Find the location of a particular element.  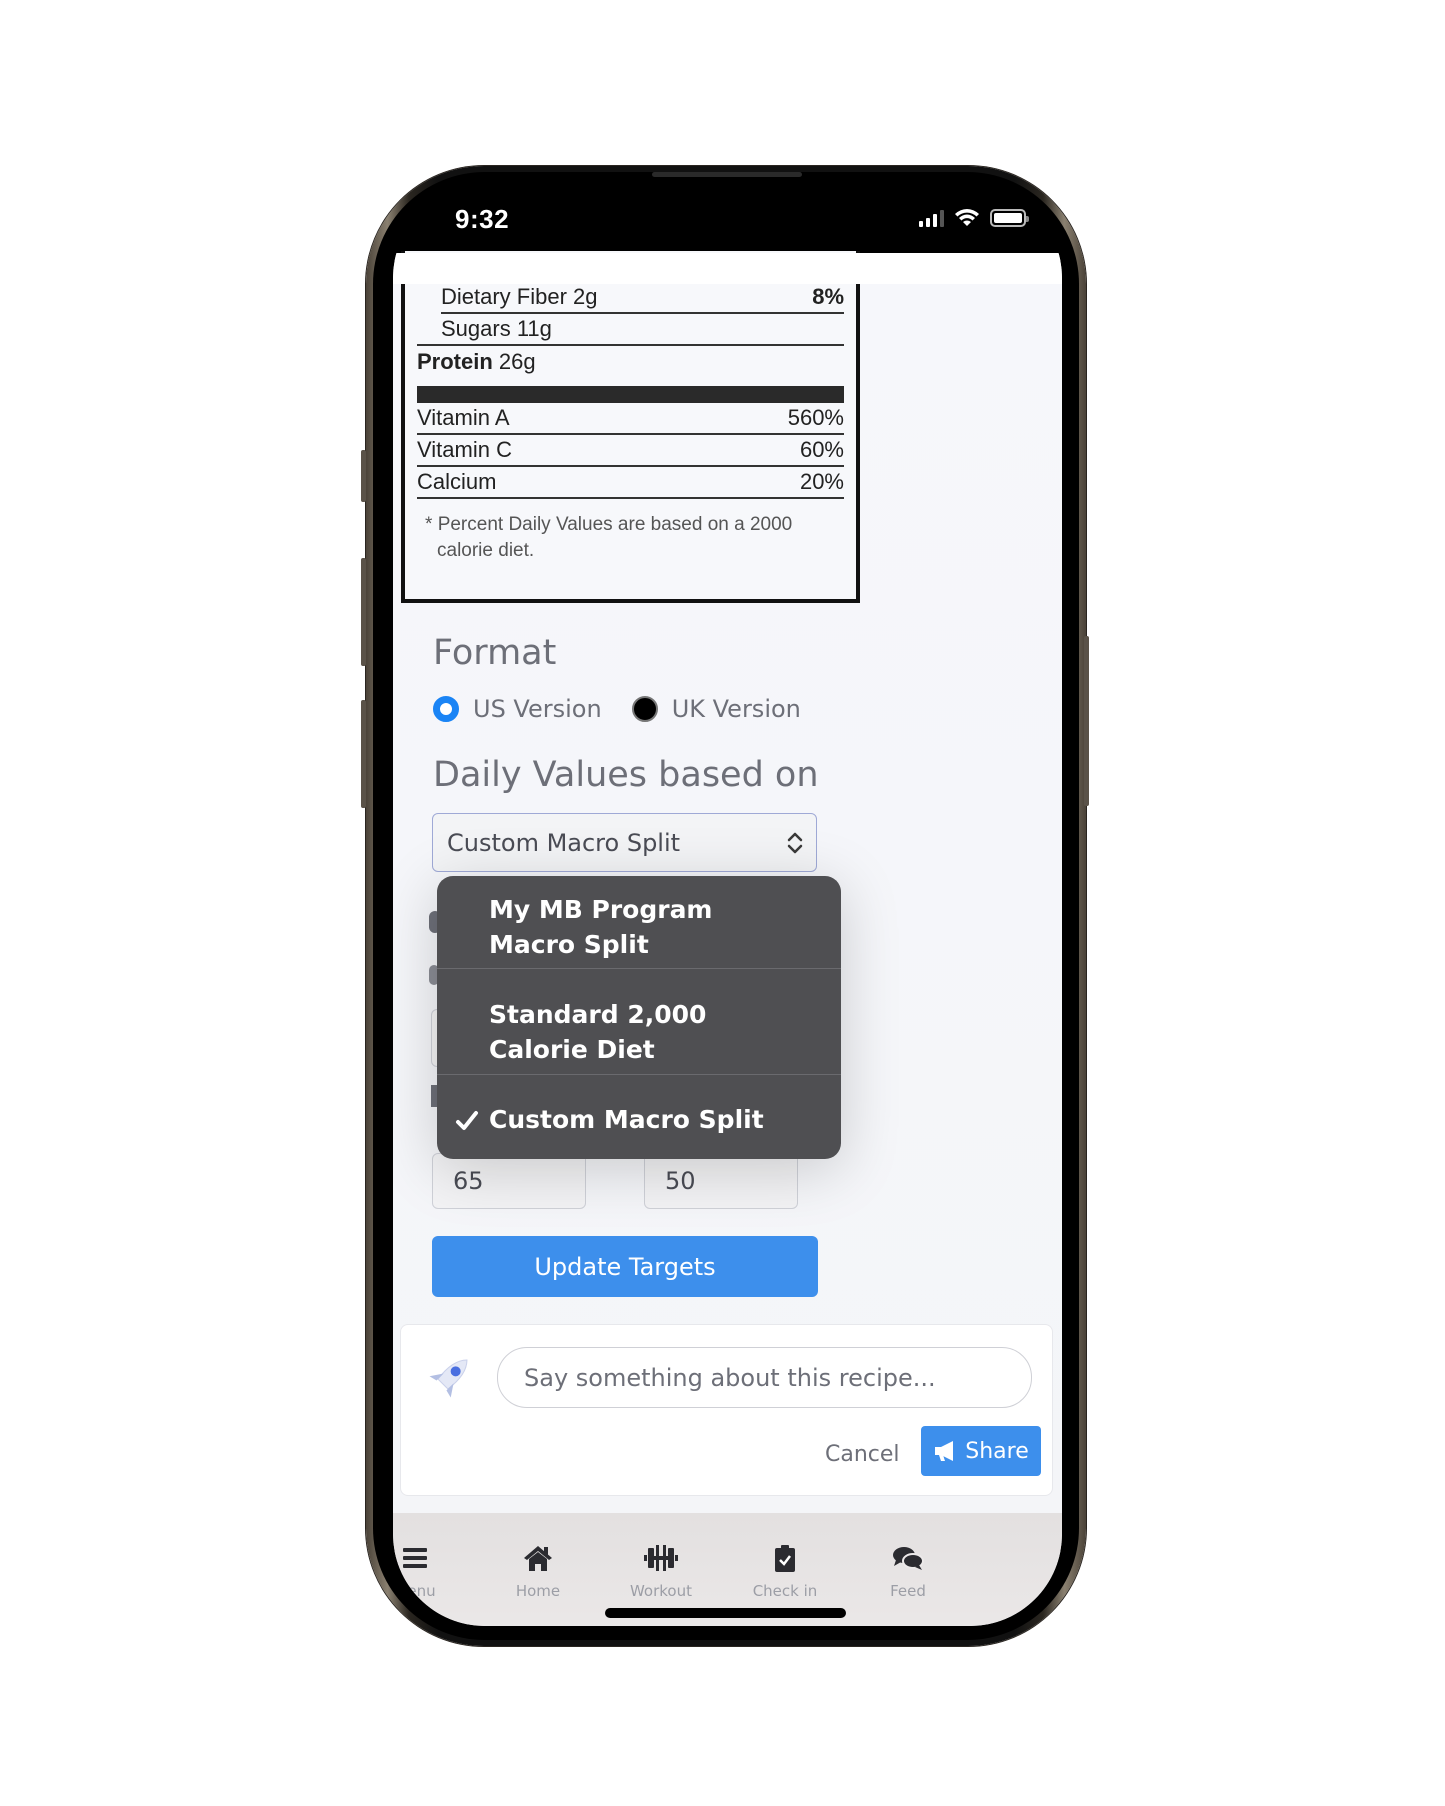

vitamin-dv: 560% is located at coordinates (815, 417).